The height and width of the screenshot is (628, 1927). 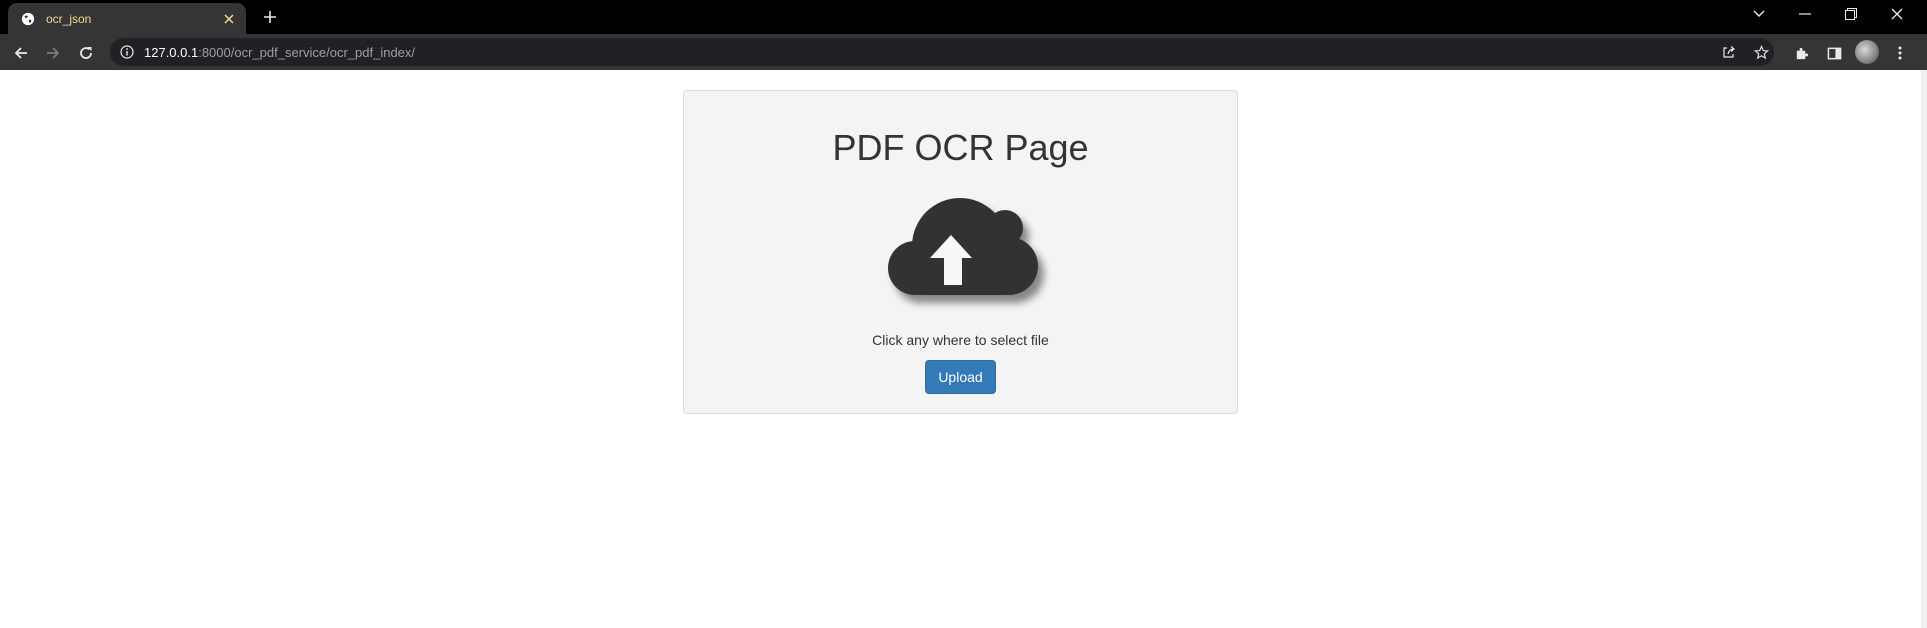 What do you see at coordinates (270, 17) in the screenshot?
I see `new-tab-button` at bounding box center [270, 17].